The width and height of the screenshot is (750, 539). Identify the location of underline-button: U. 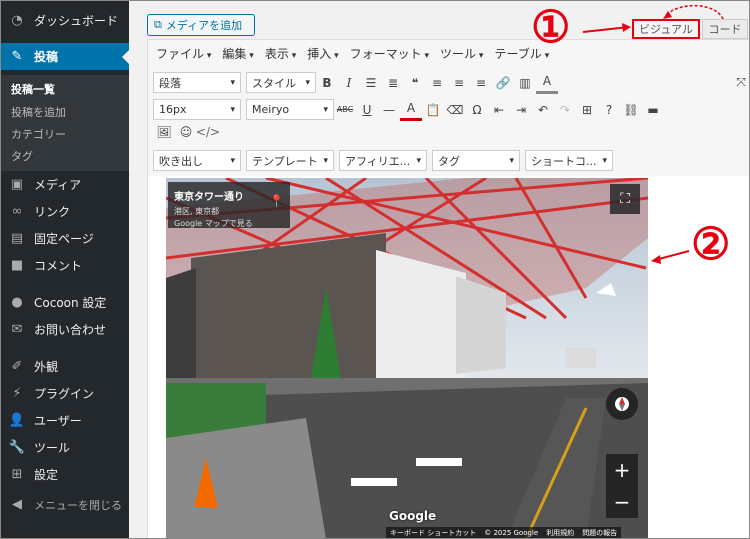
(367, 110).